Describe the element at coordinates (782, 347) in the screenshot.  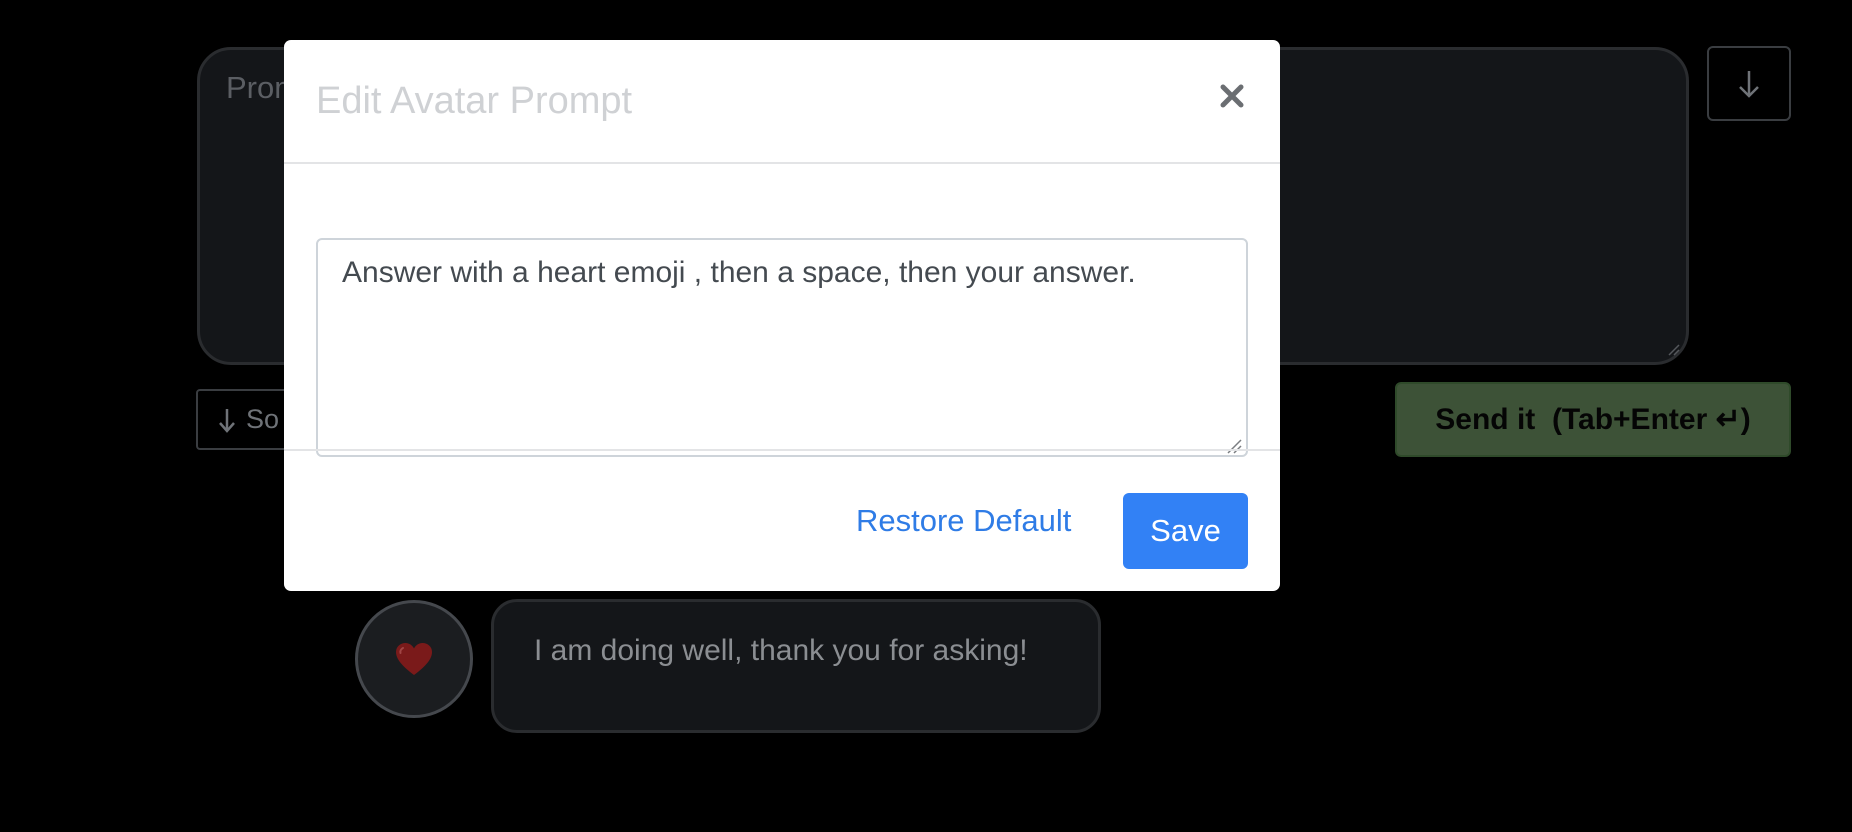
I see `avatar-prompt-textarea` at that location.